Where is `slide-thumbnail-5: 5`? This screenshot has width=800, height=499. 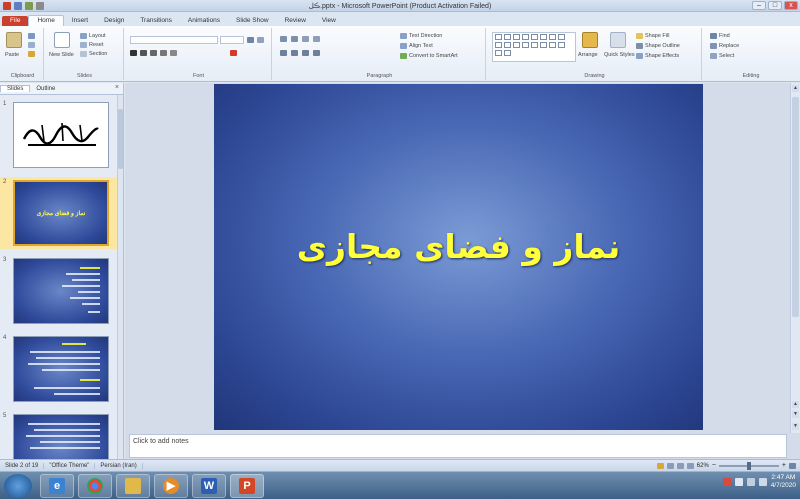
slide-thumbnail-5: 5 is located at coordinates (59, 435).